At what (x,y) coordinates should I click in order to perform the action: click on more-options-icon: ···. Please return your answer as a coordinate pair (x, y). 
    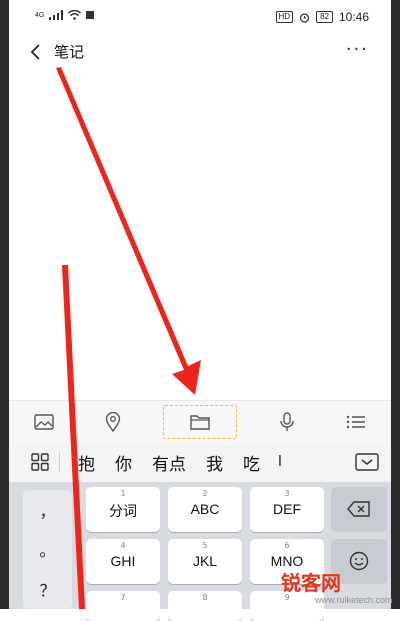
    Looking at the image, I should click on (357, 49).